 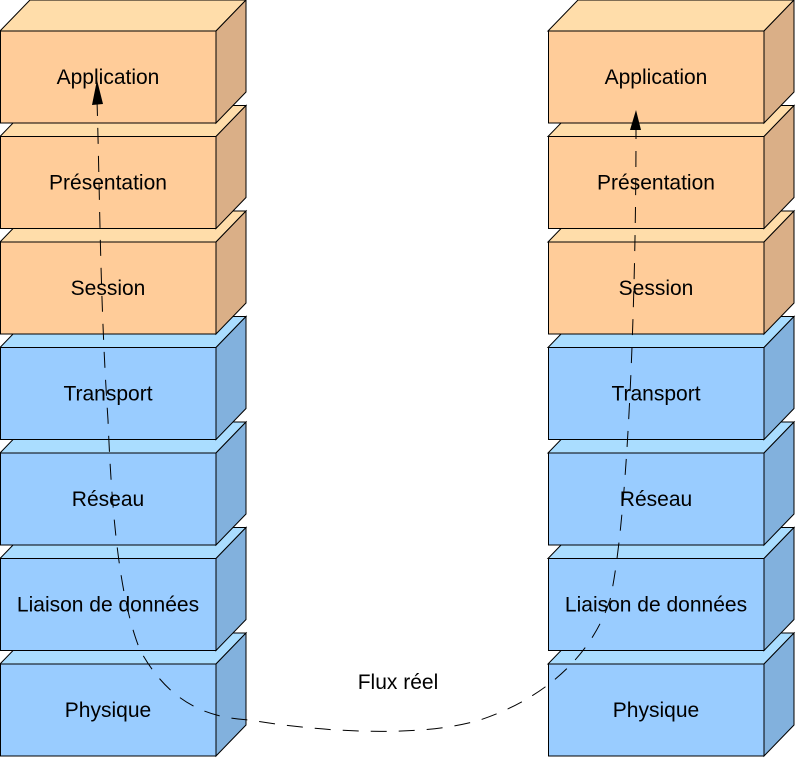 What do you see at coordinates (398, 682) in the screenshot?
I see `flow-label: Flux réel` at bounding box center [398, 682].